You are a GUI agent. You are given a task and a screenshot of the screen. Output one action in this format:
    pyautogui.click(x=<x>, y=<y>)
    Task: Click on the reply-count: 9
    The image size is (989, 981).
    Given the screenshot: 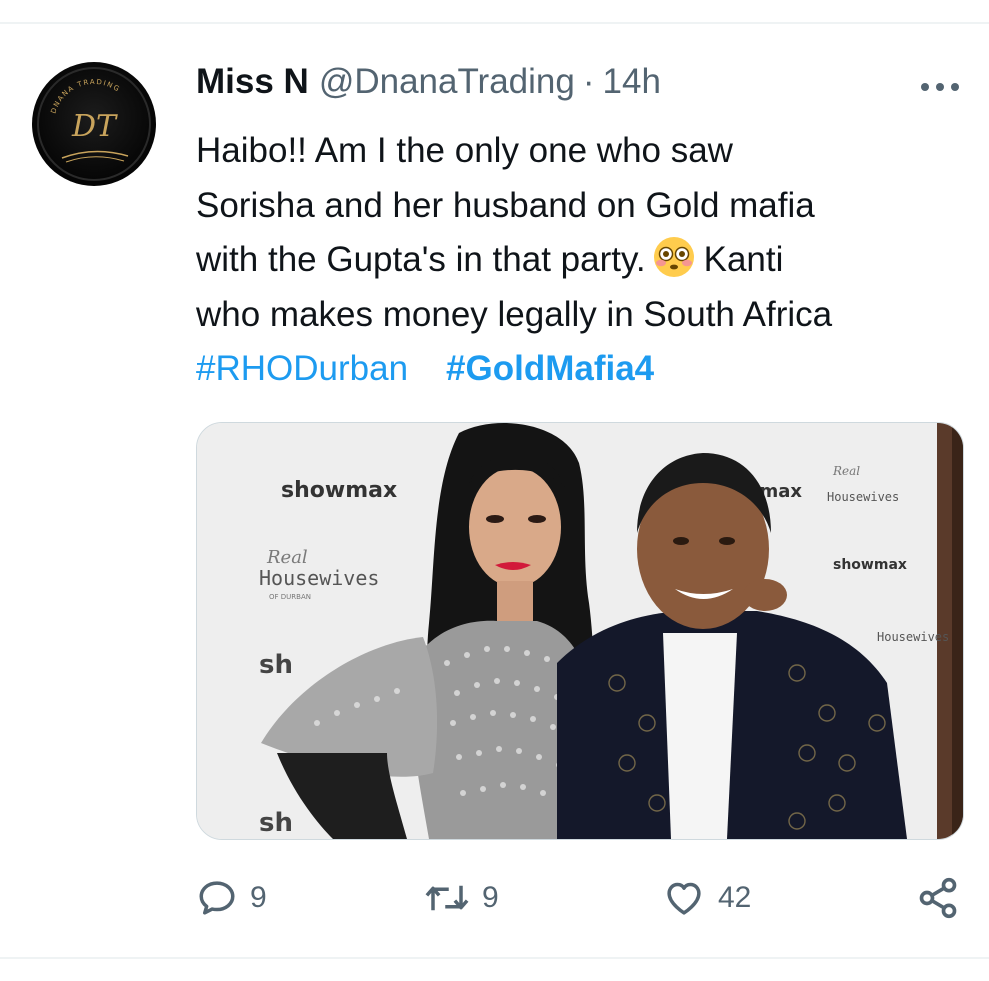 What is the action you would take?
    pyautogui.click(x=258, y=897)
    